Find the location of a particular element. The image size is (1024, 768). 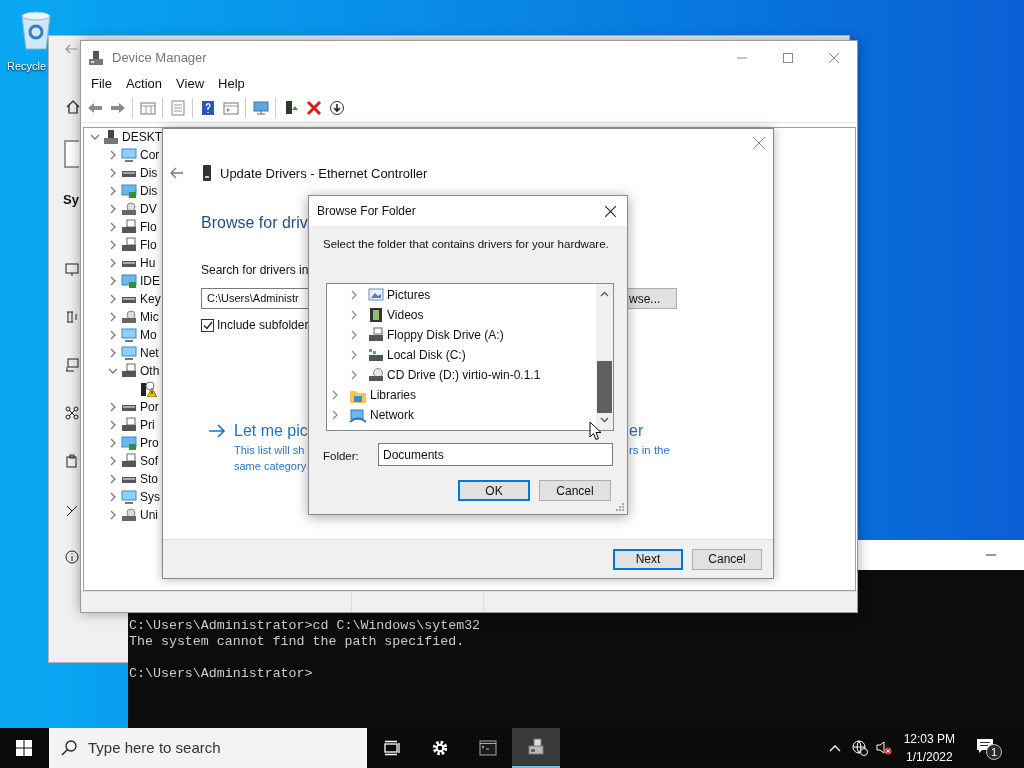

link-title: Let me pic is located at coordinates (271, 431).